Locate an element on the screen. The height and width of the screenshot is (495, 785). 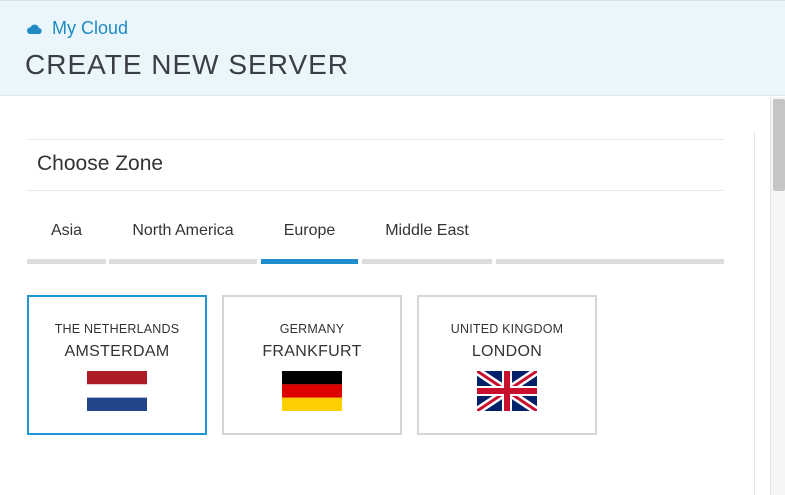
breadcrumb: My Cloud is located at coordinates (77, 28).